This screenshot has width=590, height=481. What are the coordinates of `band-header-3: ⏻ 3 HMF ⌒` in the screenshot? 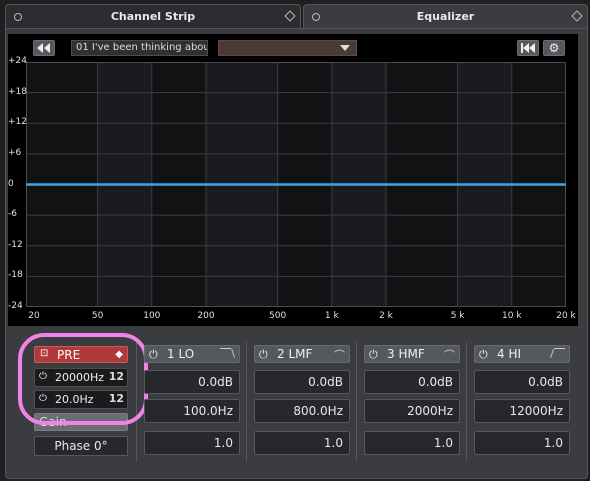 It's located at (412, 354).